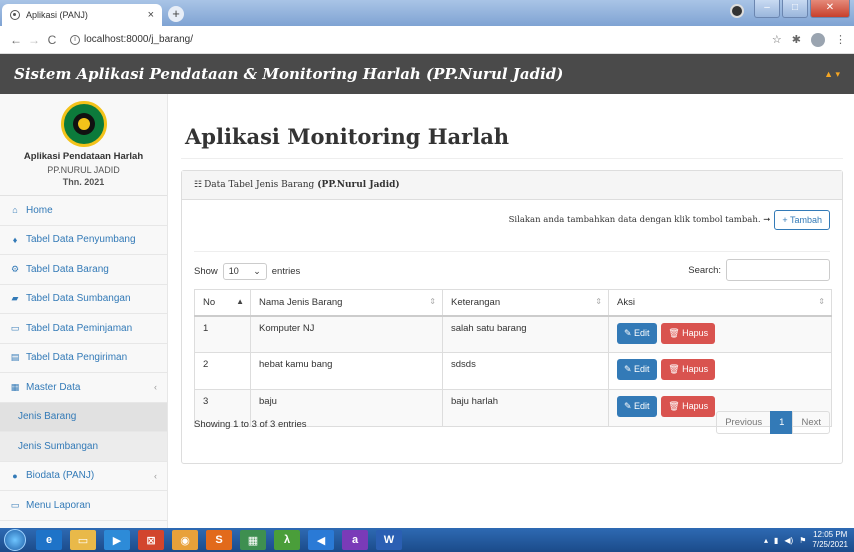 This screenshot has width=854, height=552. I want to click on gears-icon: ⚙, so click(15, 268).